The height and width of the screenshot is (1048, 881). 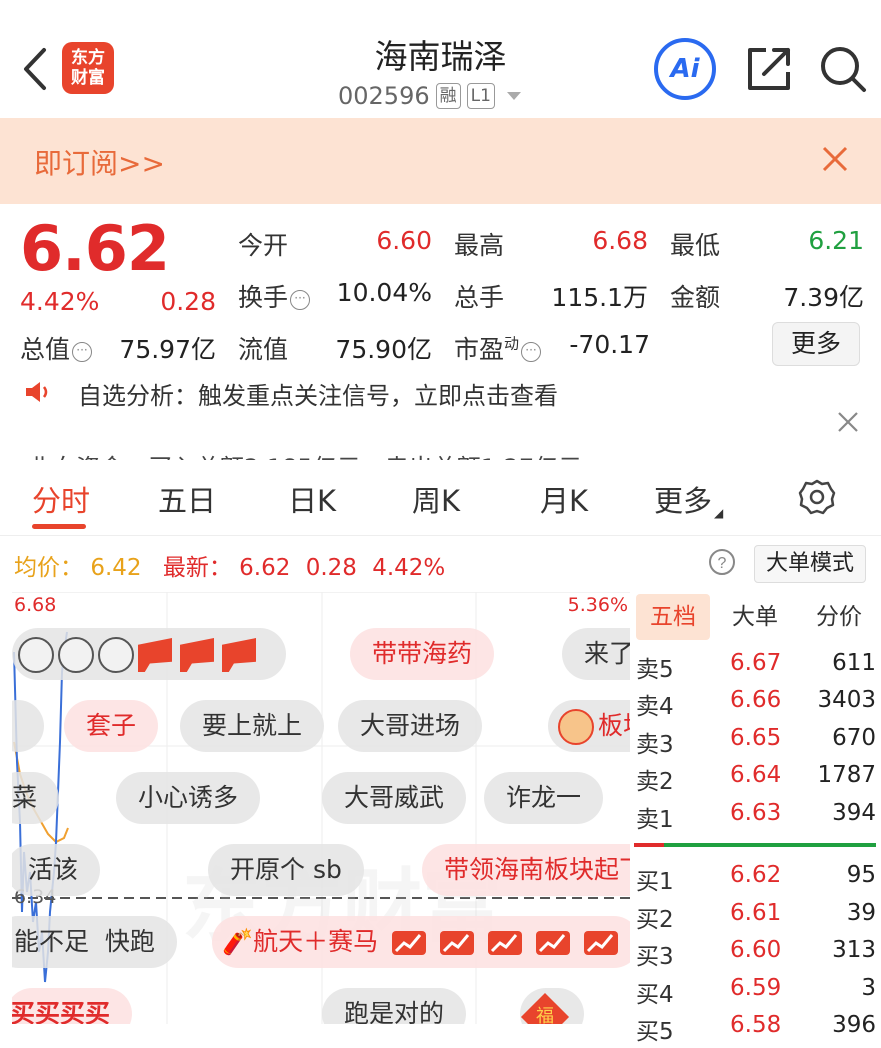 I want to click on bullet-text: 快跑, so click(x=129, y=941).